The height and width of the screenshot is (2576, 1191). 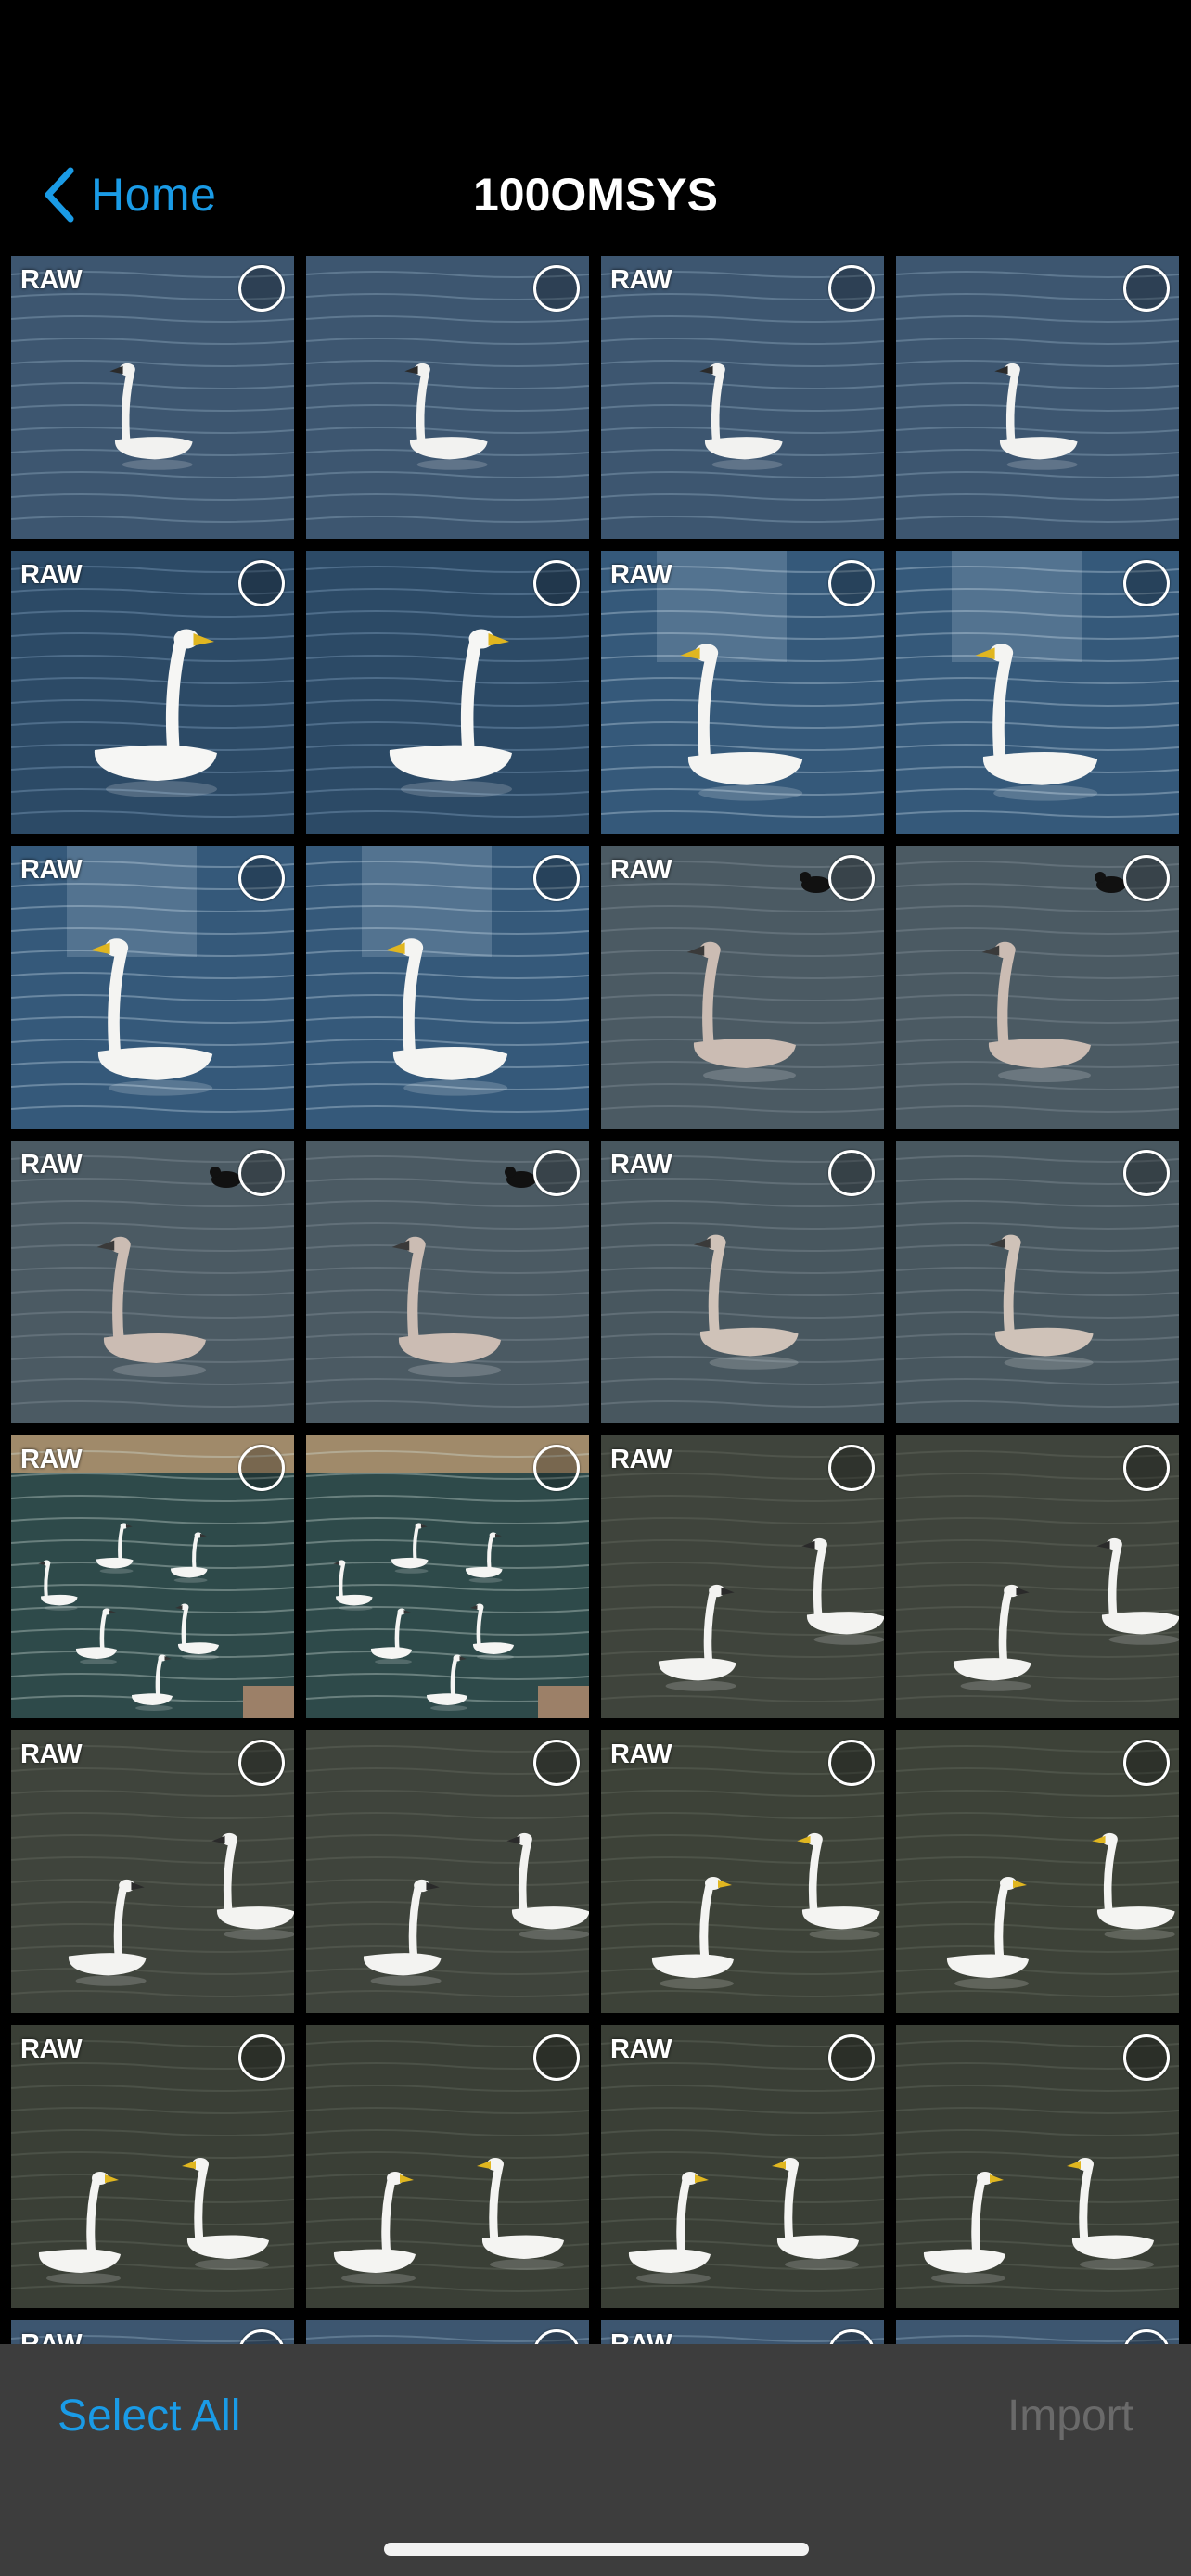 What do you see at coordinates (595, 195) in the screenshot?
I see `page-title: 100OMSYS` at bounding box center [595, 195].